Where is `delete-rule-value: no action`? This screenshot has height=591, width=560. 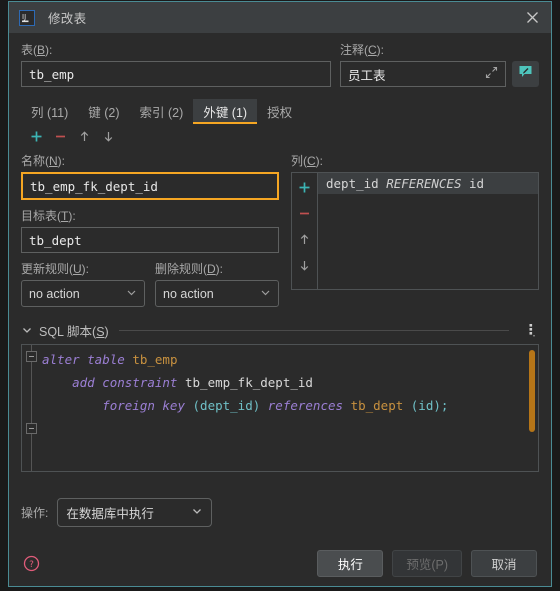
delete-rule-value: no action is located at coordinates (188, 293).